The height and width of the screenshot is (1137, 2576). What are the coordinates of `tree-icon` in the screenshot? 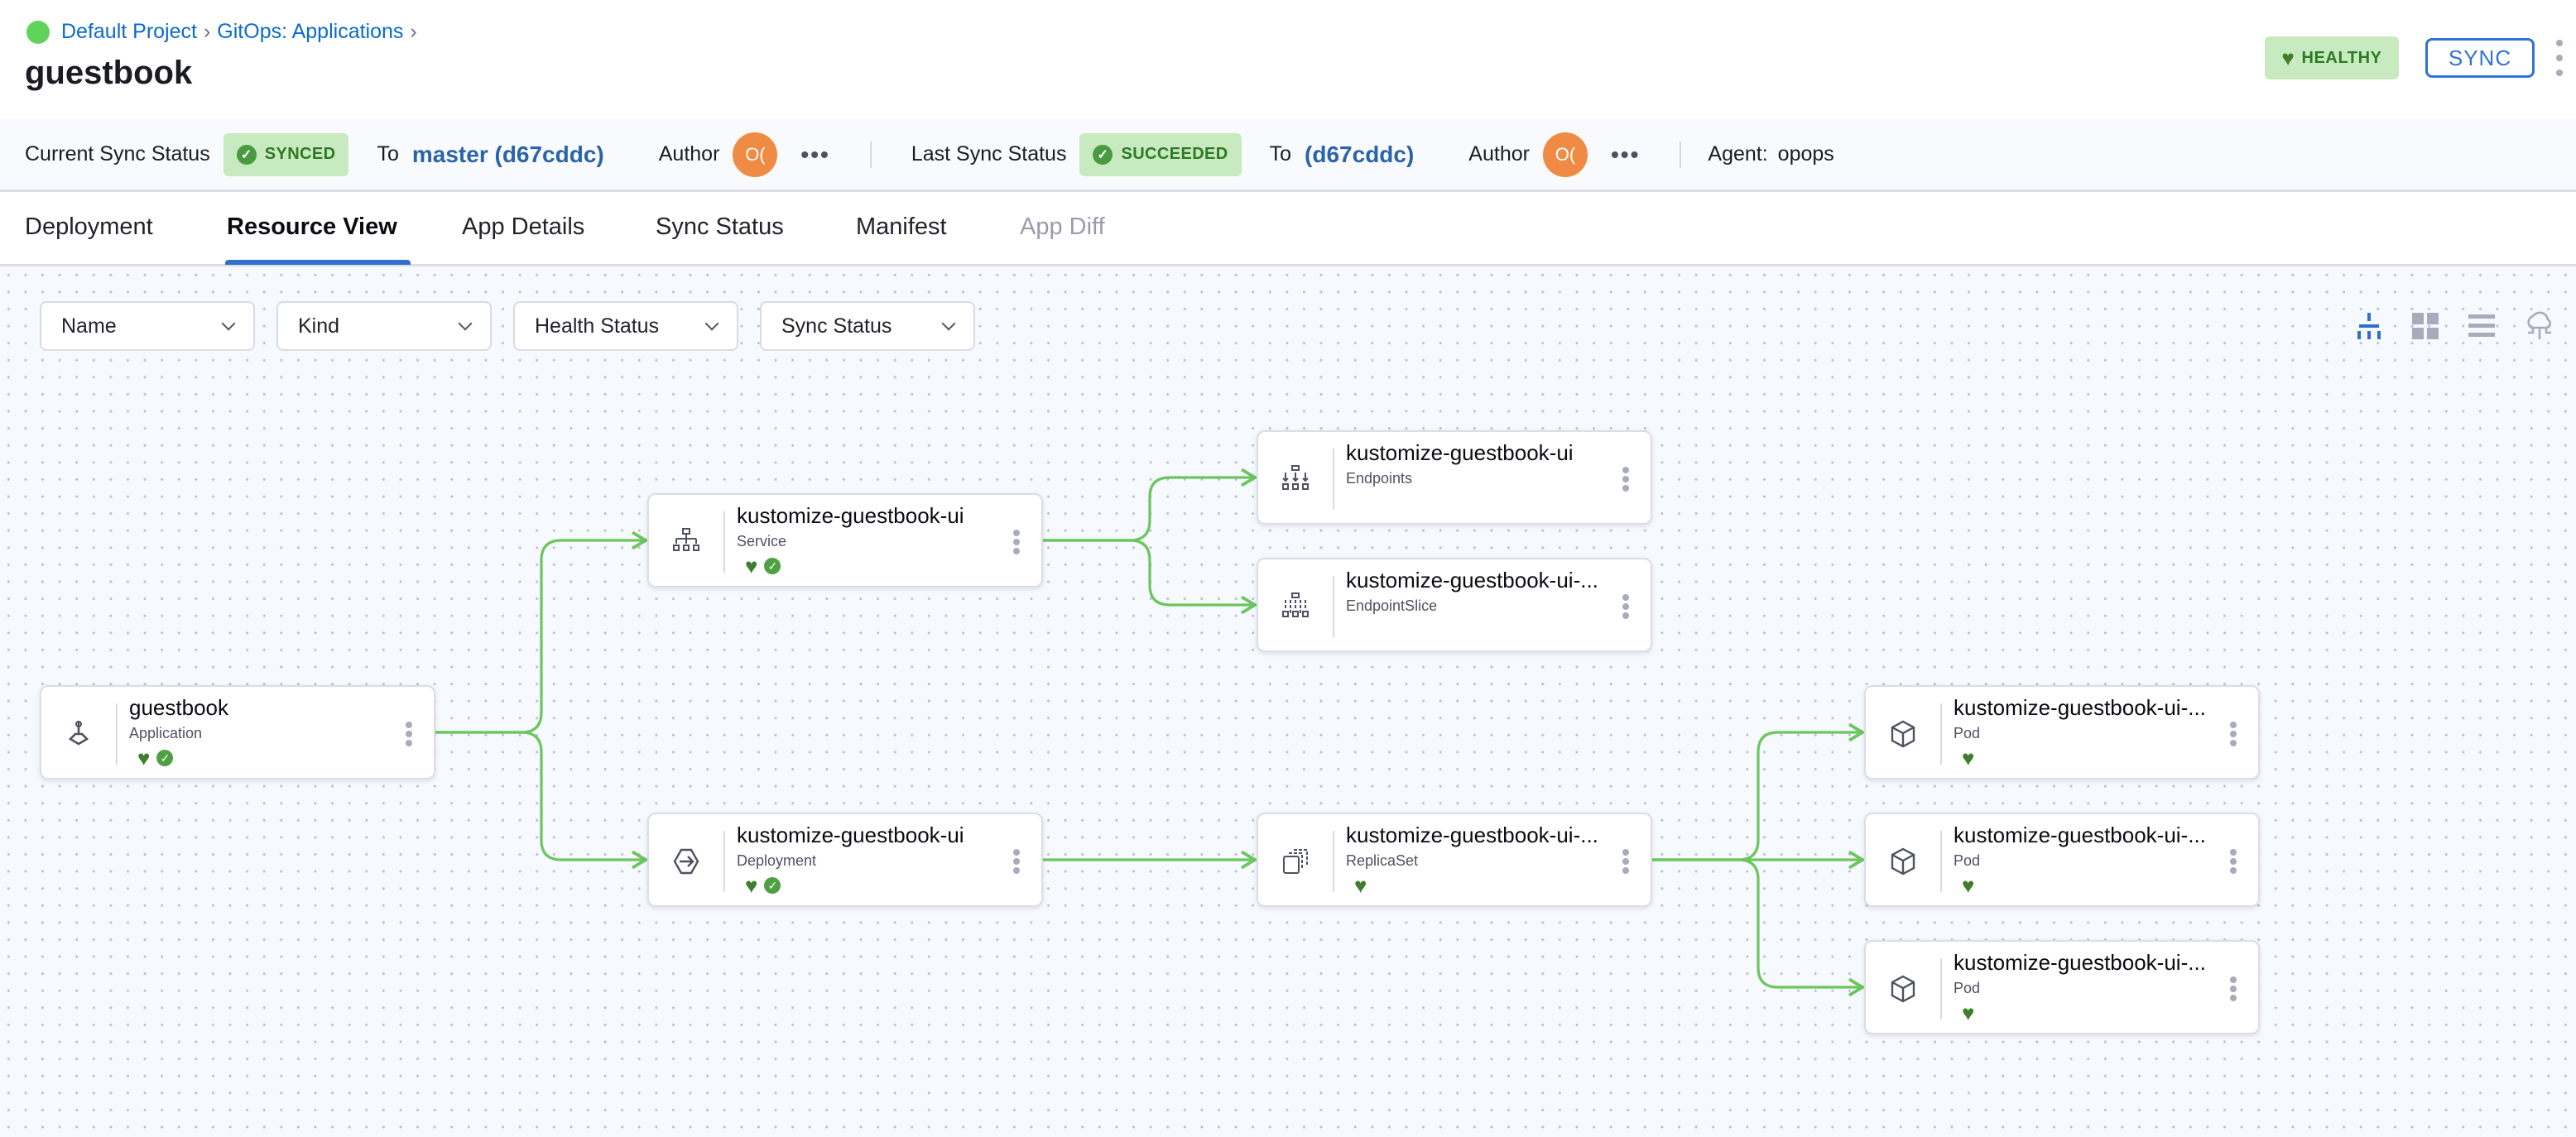 It's located at (2369, 326).